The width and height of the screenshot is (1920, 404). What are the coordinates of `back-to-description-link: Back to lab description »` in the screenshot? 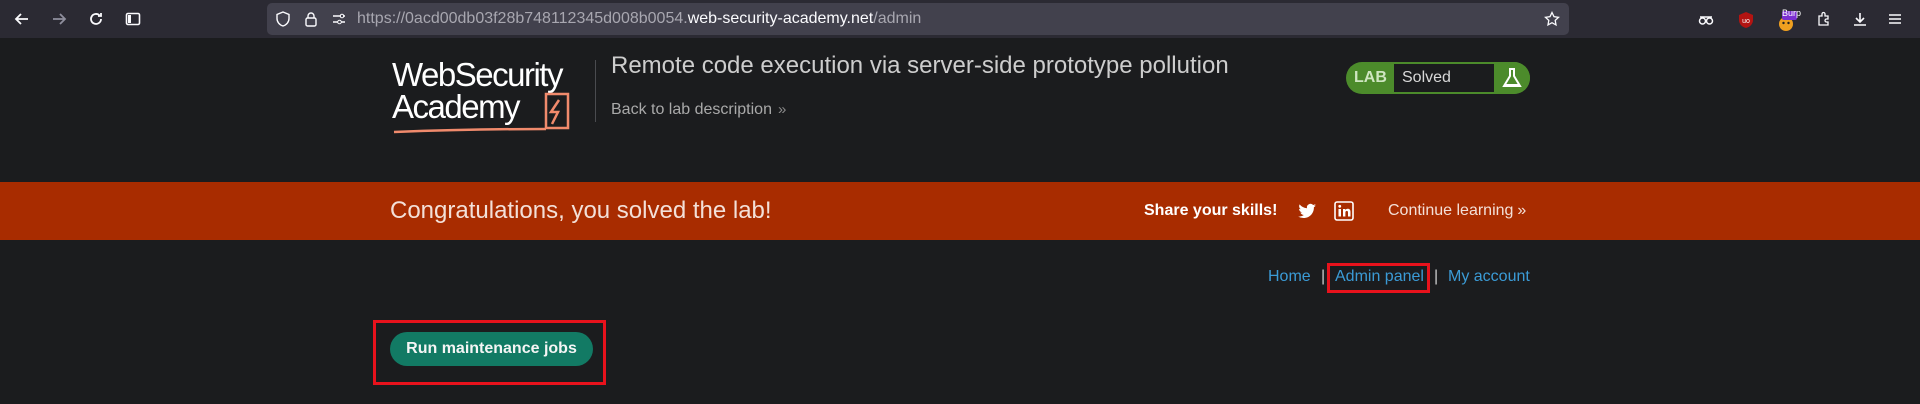 It's located at (698, 110).